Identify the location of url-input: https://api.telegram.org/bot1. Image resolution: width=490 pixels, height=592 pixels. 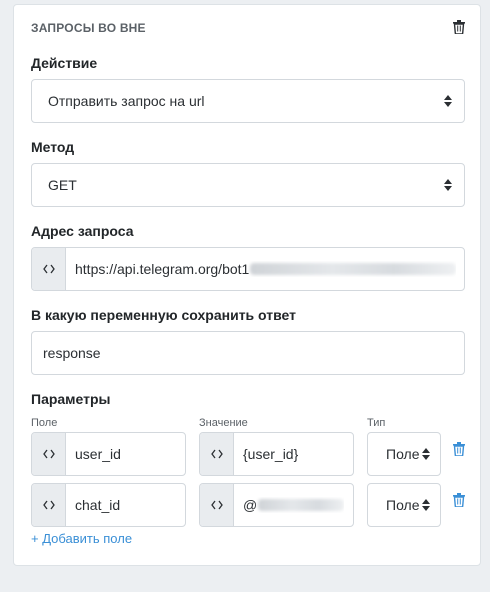
(248, 269).